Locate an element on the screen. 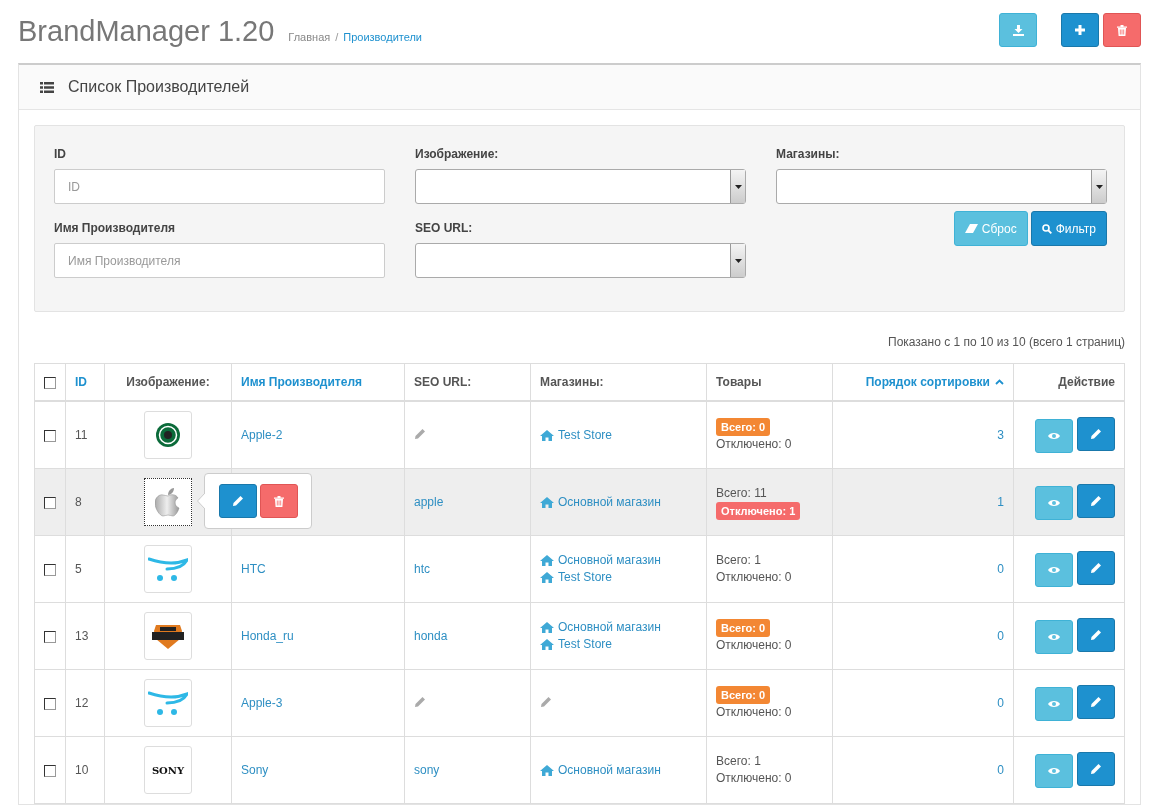 The height and width of the screenshot is (811, 1160). input-field: ID is located at coordinates (219, 186).